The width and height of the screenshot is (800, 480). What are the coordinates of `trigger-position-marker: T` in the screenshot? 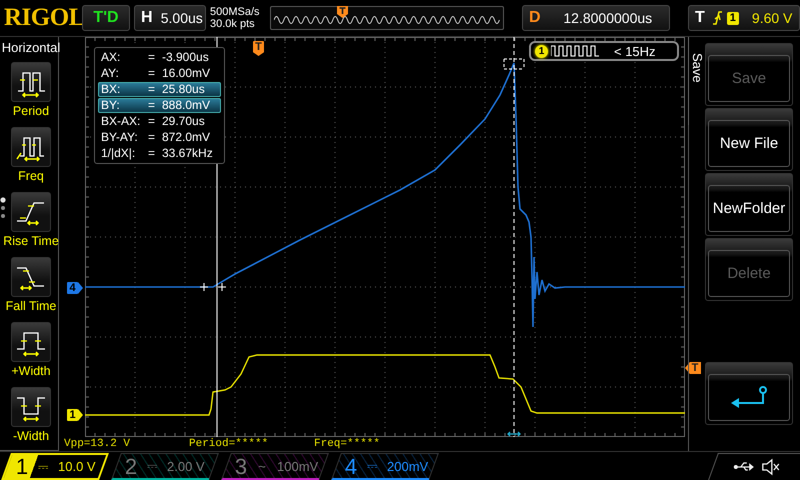 It's located at (258, 48).